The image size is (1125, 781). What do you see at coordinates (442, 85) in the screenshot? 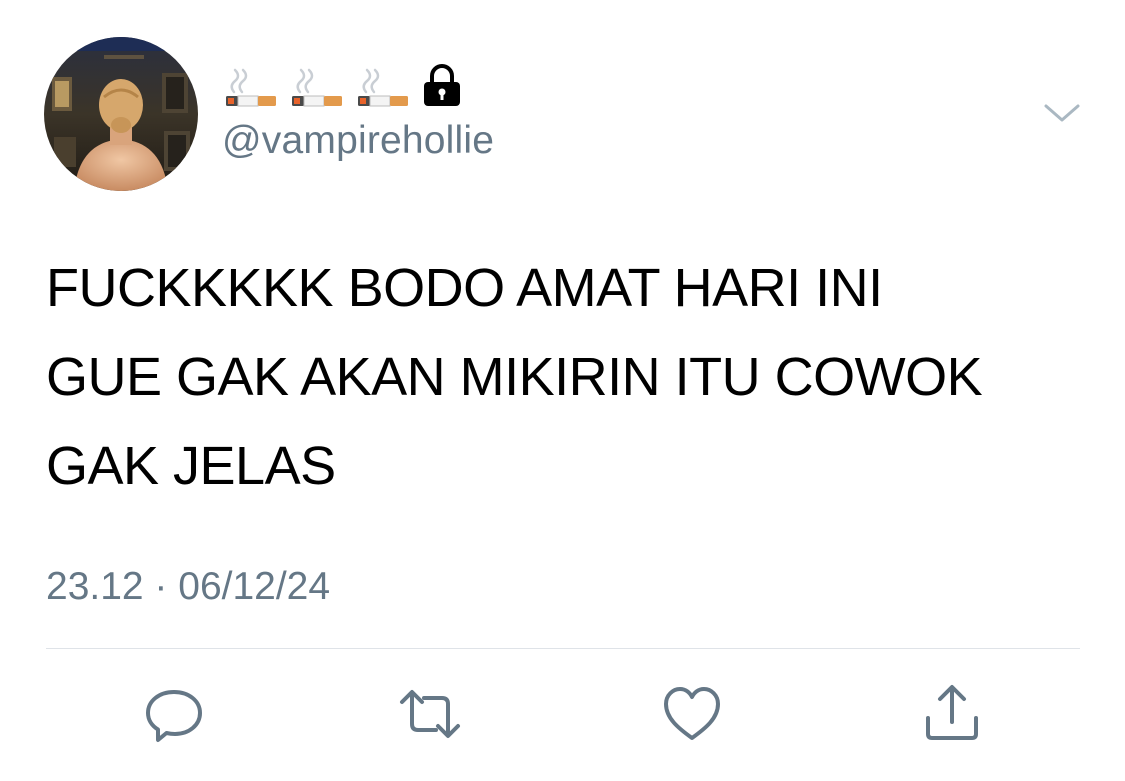
I see `lock-icon` at bounding box center [442, 85].